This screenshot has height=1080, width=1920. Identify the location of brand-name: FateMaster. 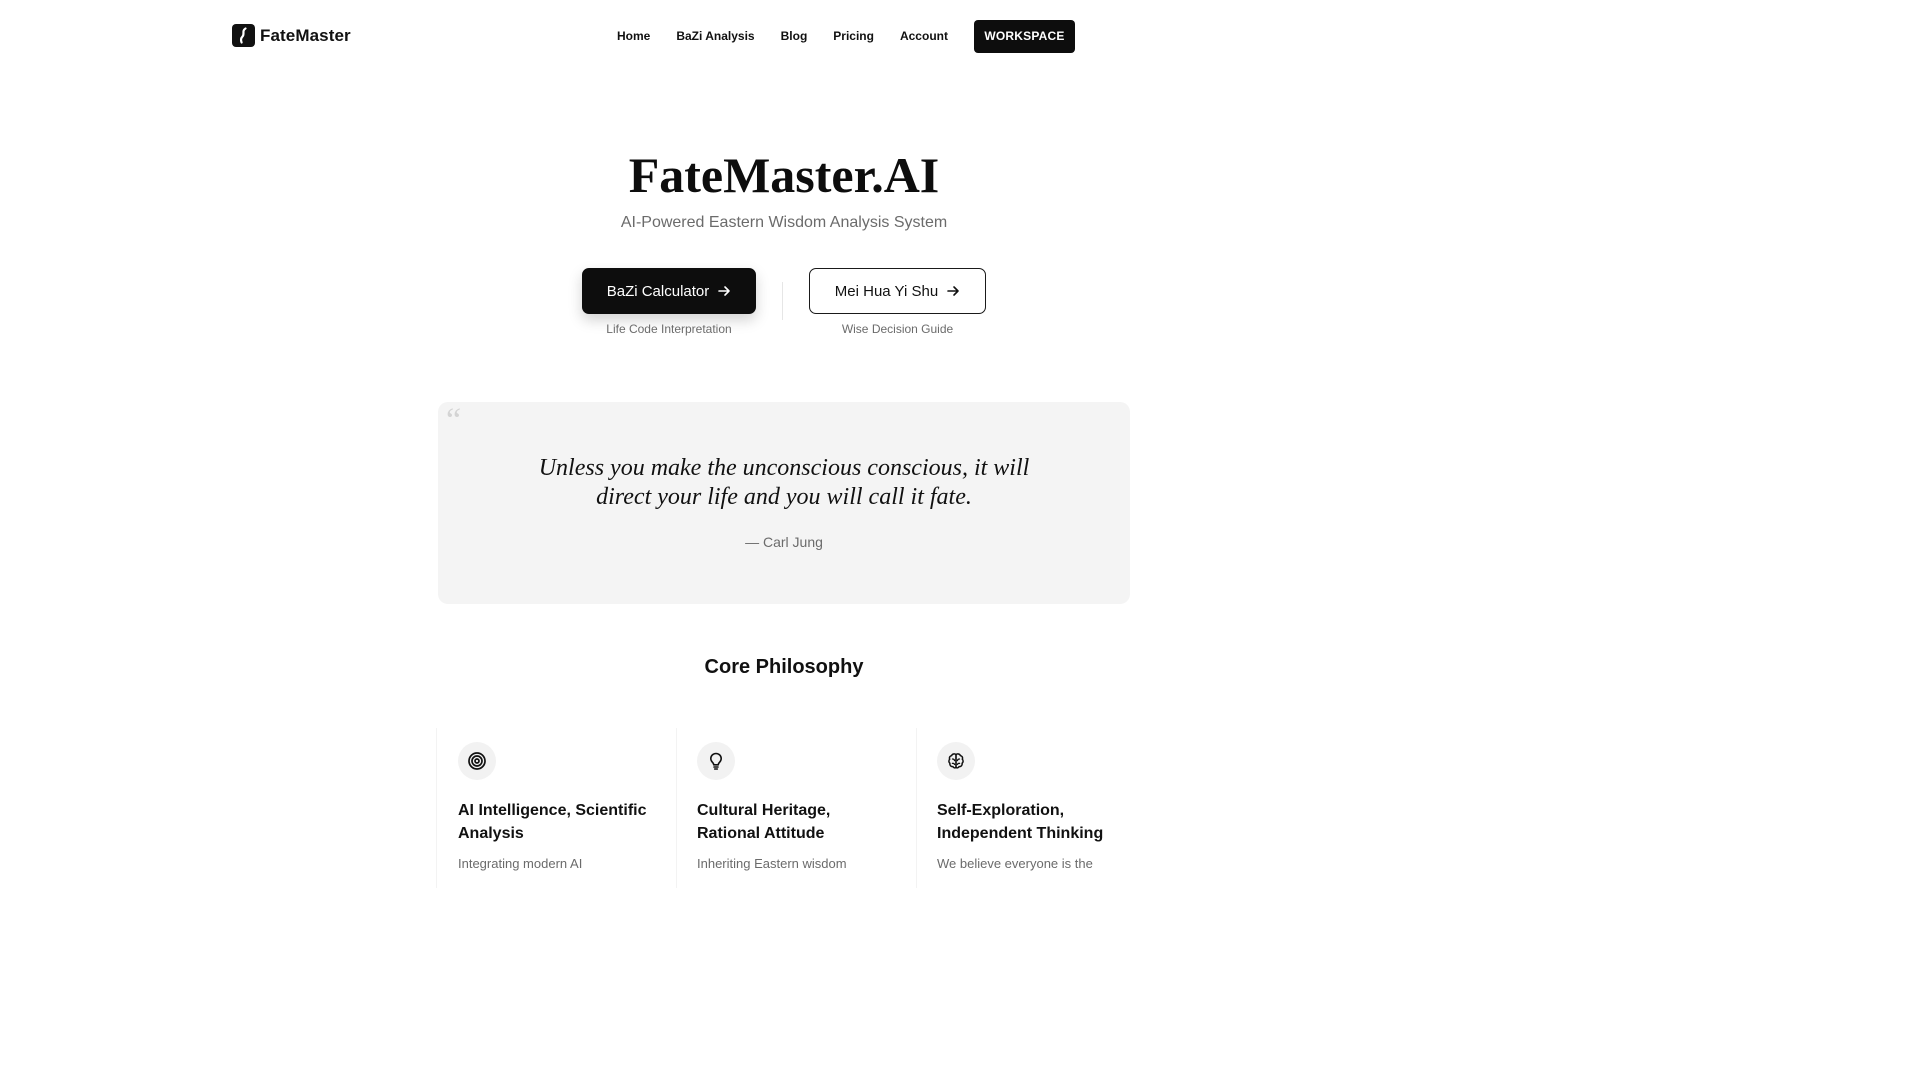
(305, 35).